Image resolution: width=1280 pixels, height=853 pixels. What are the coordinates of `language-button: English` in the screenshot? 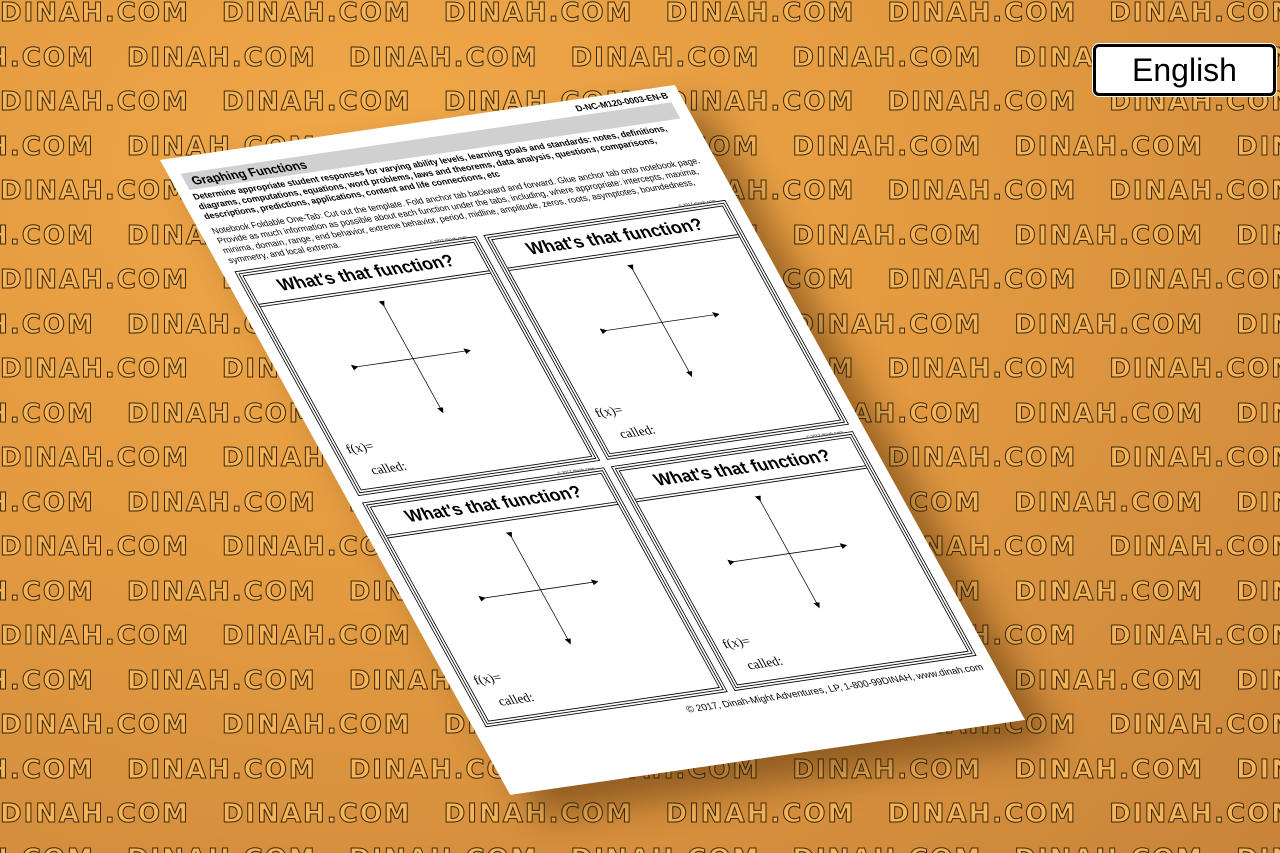 It's located at (1184, 70).